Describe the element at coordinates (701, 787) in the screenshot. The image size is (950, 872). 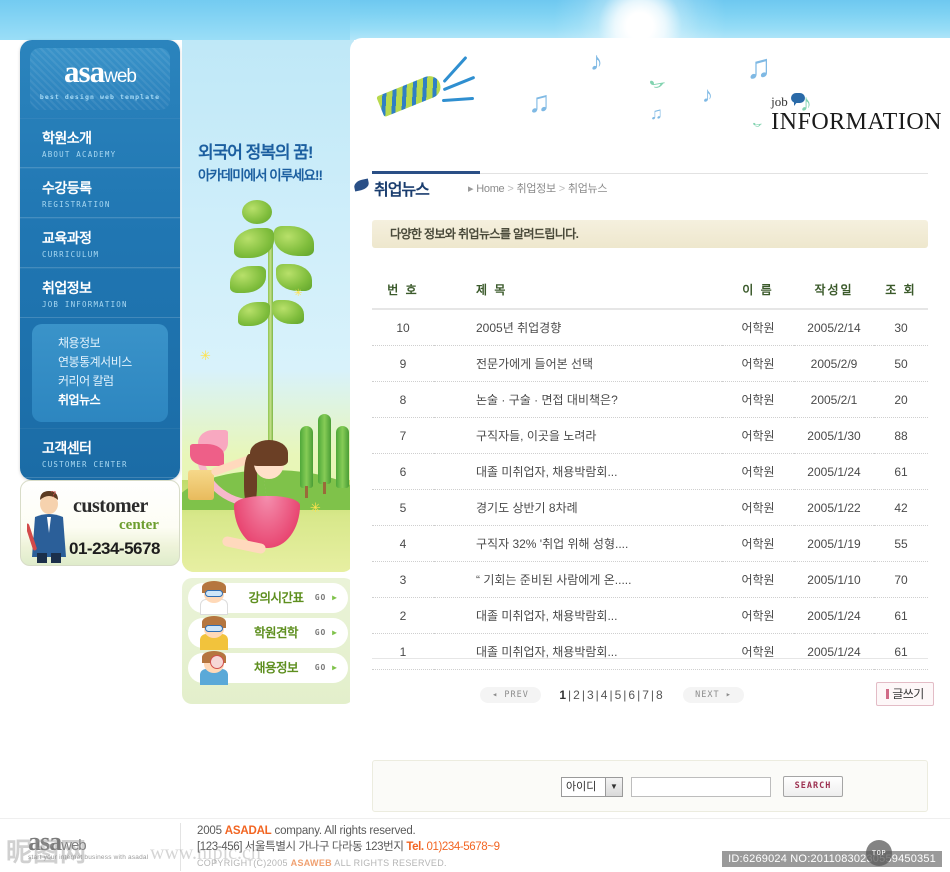
I see `search-input` at that location.